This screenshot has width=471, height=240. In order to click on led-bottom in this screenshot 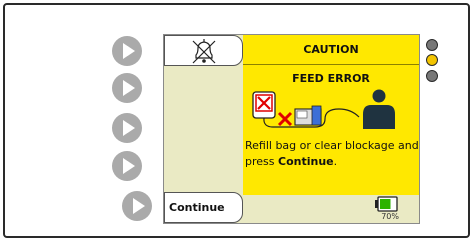, I will do `click(432, 76)`.